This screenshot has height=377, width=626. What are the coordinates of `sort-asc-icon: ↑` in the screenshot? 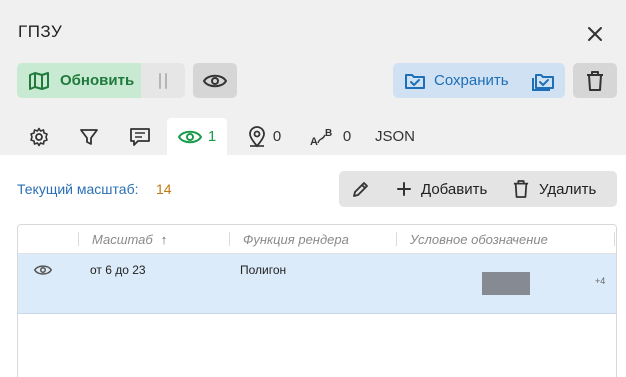 It's located at (164, 239).